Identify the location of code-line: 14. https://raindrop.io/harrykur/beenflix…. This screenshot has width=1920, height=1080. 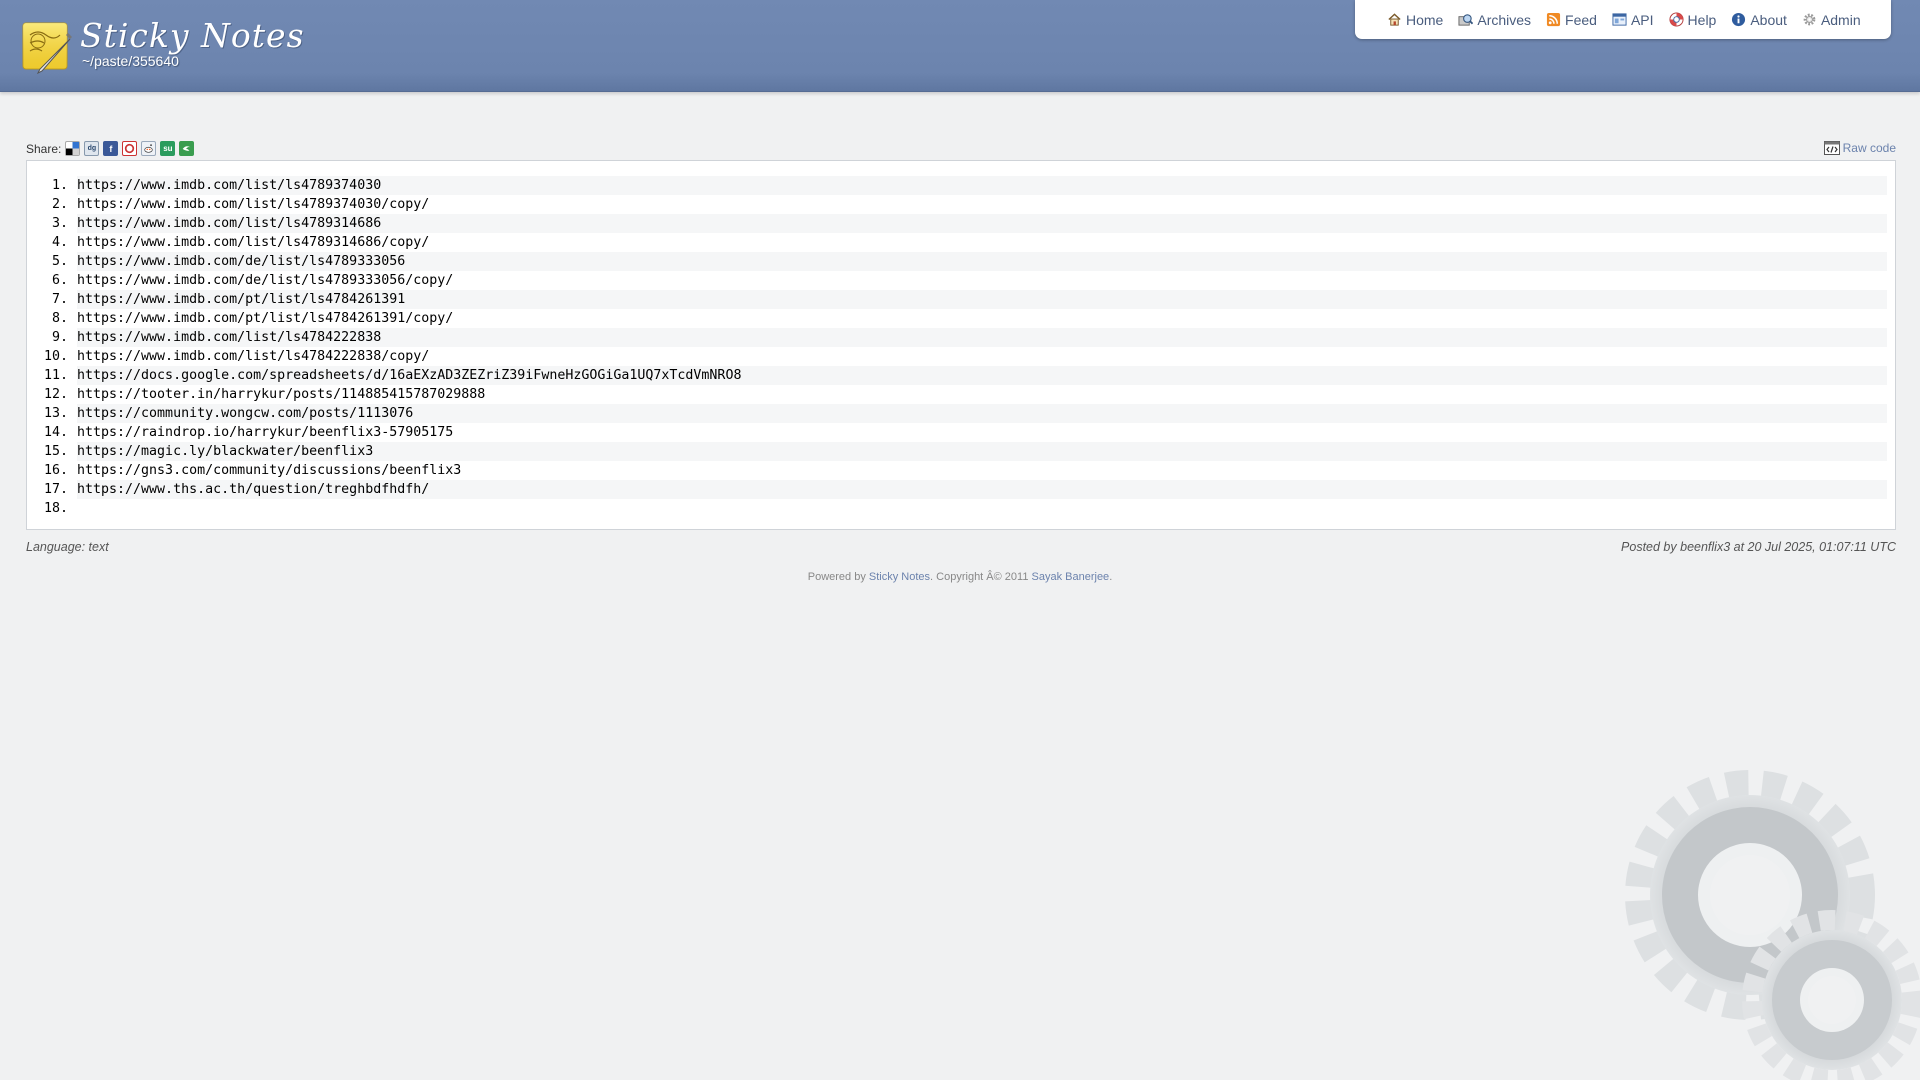
(961, 432).